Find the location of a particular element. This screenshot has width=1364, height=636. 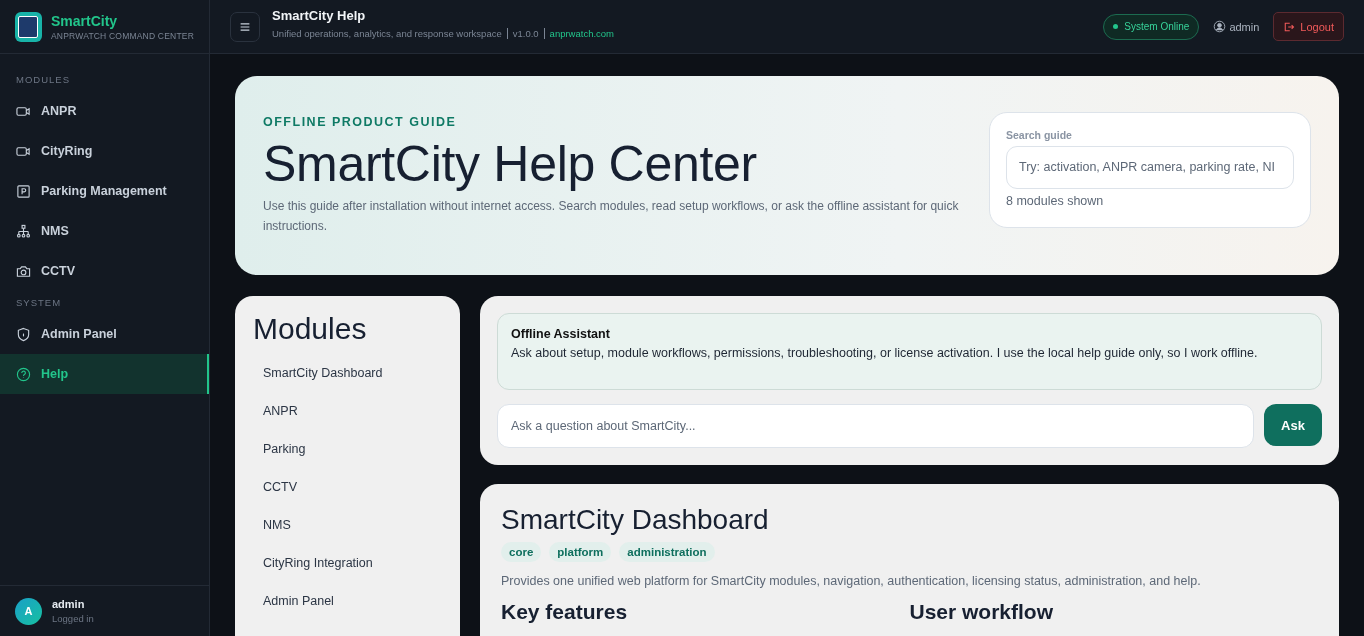

tag: core is located at coordinates (521, 552).